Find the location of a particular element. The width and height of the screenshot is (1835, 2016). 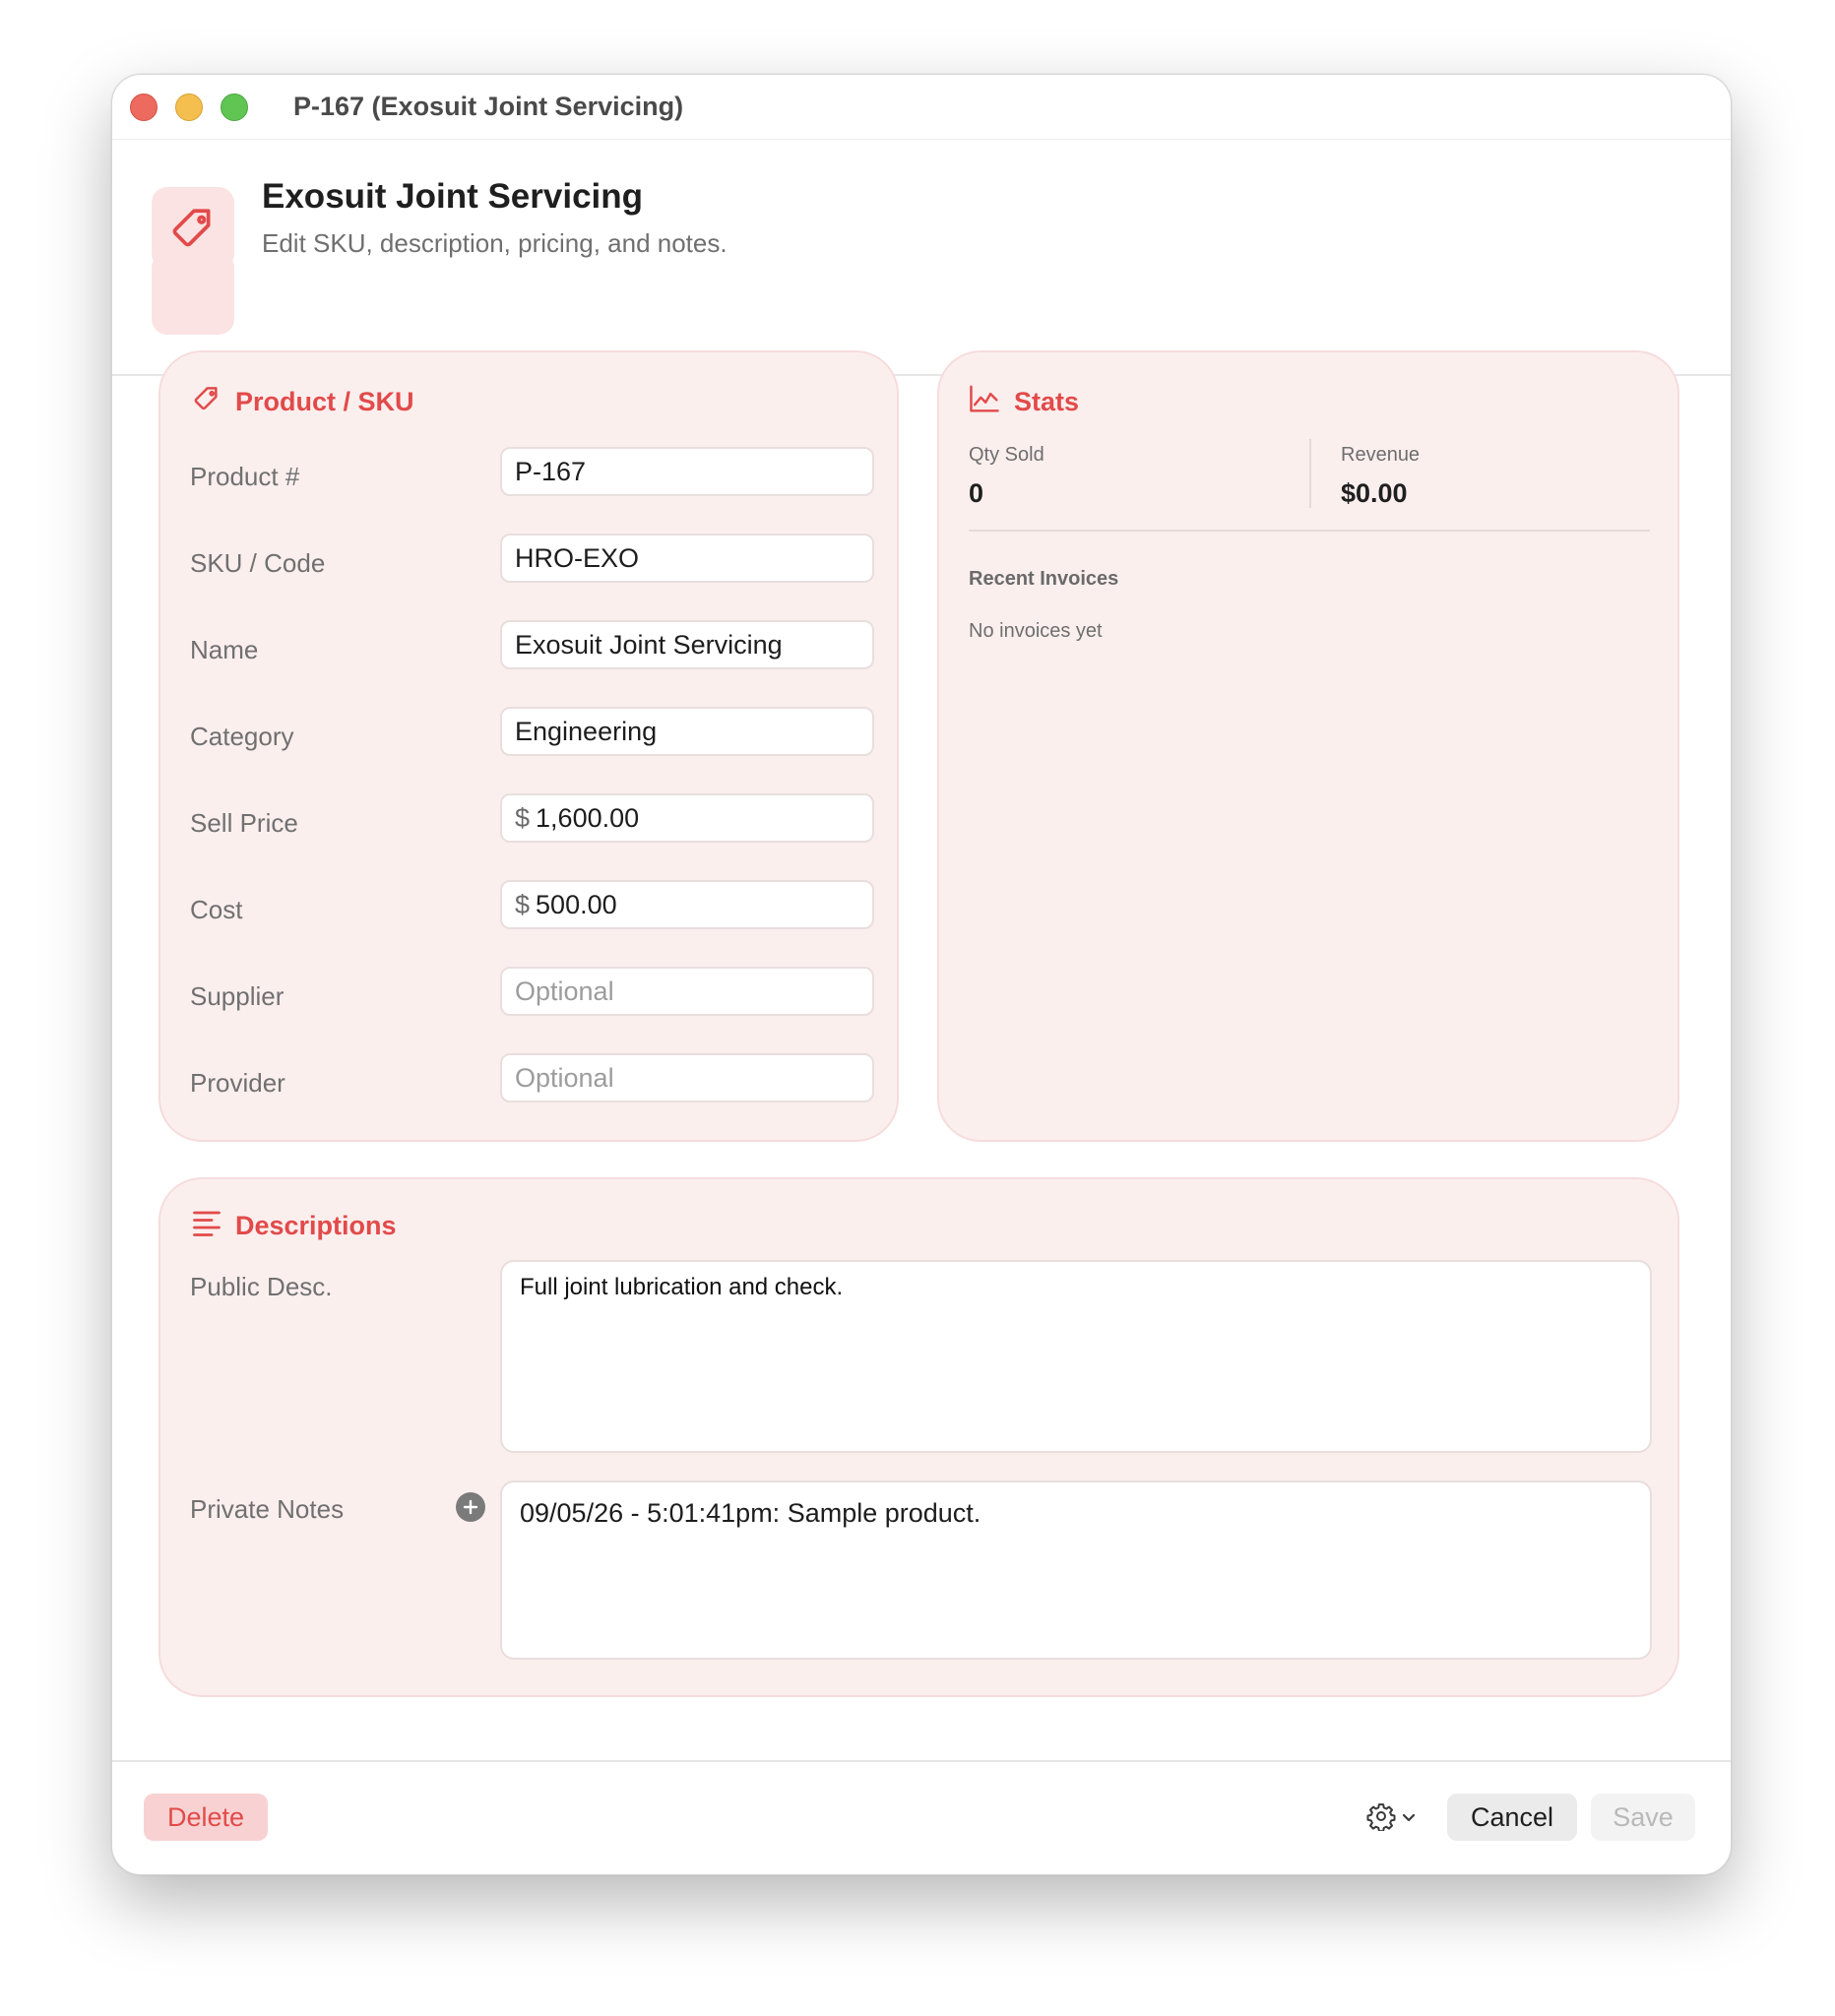

product-section-header: Product / SKU is located at coordinates (303, 402).